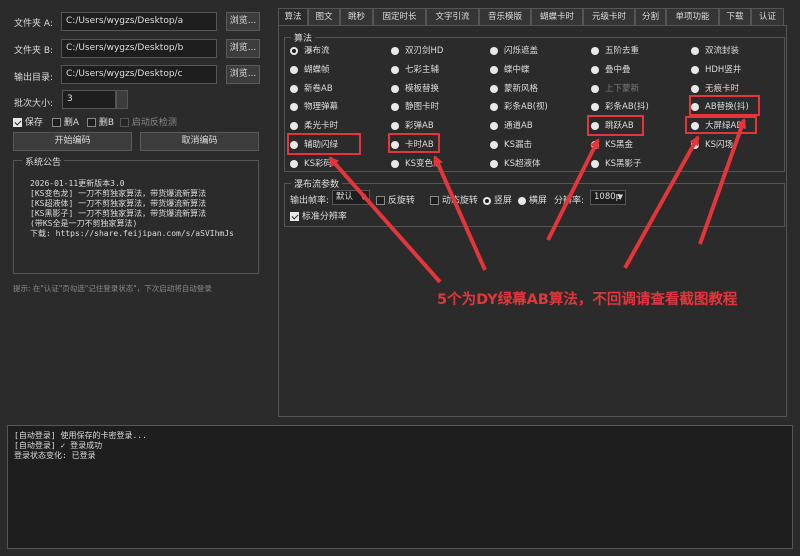 The width and height of the screenshot is (800, 556). What do you see at coordinates (58, 445) in the screenshot?
I see `log-line: [自动登录] ✓ 登录成功` at bounding box center [58, 445].